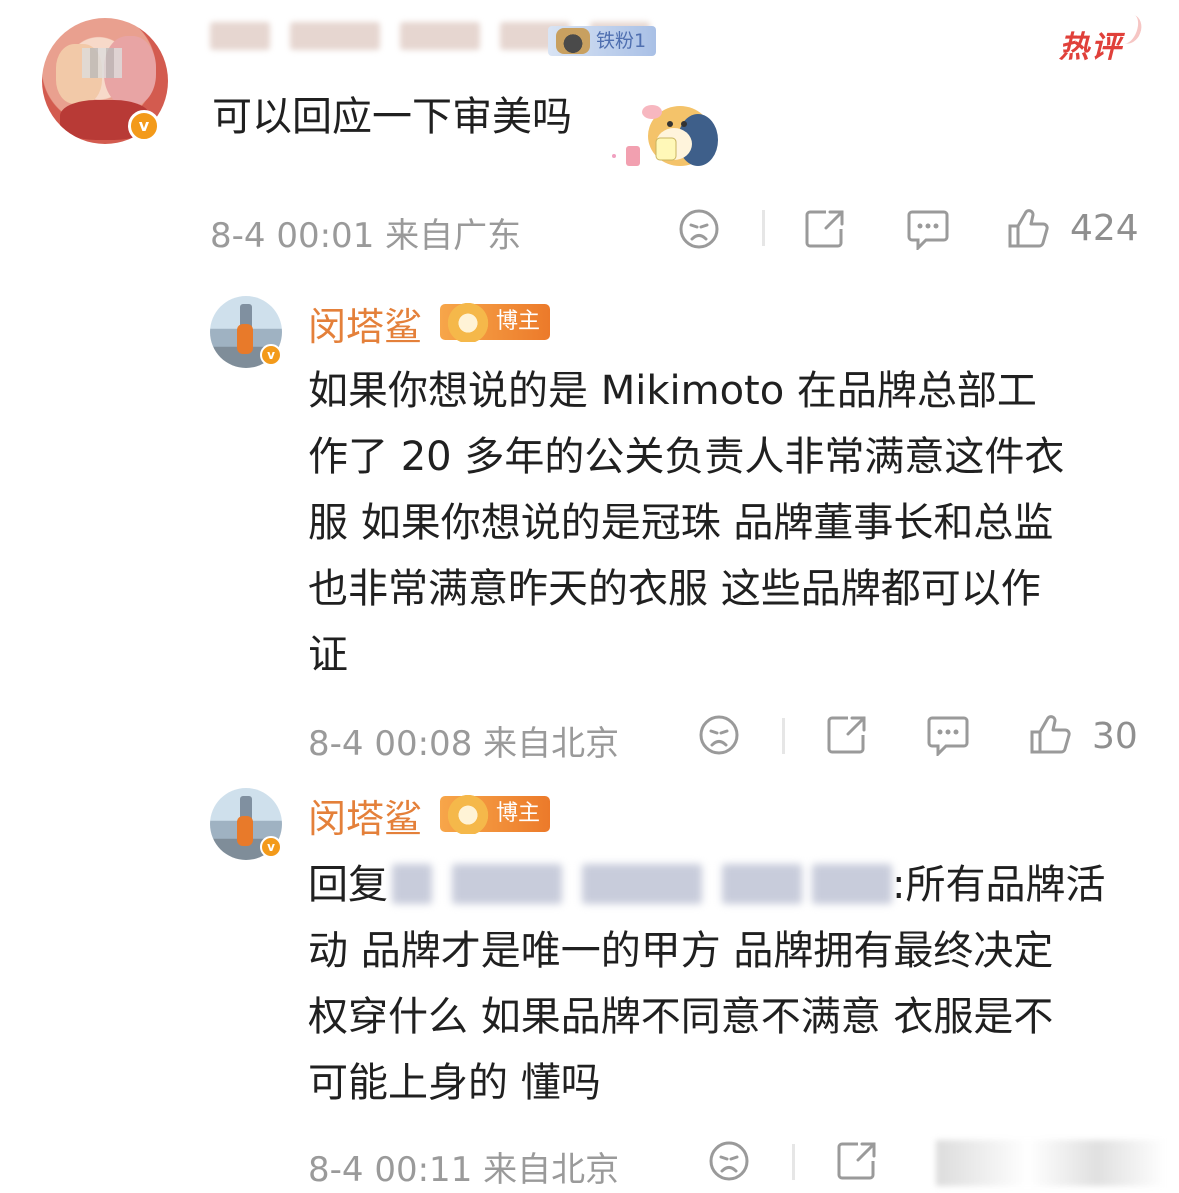  What do you see at coordinates (1115, 736) in the screenshot?
I see `like-count: 30` at bounding box center [1115, 736].